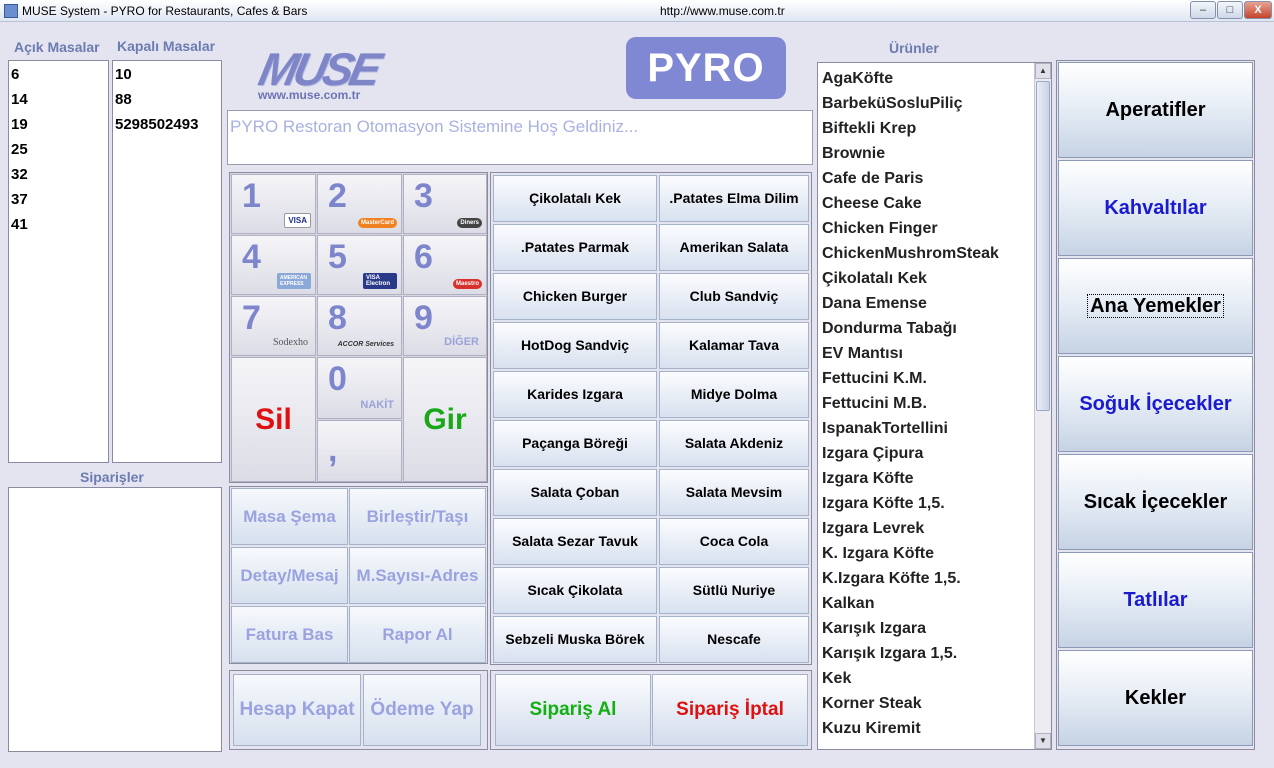 The width and height of the screenshot is (1274, 768). I want to click on product-item: Izgara Köfte 1,5., so click(934, 503).